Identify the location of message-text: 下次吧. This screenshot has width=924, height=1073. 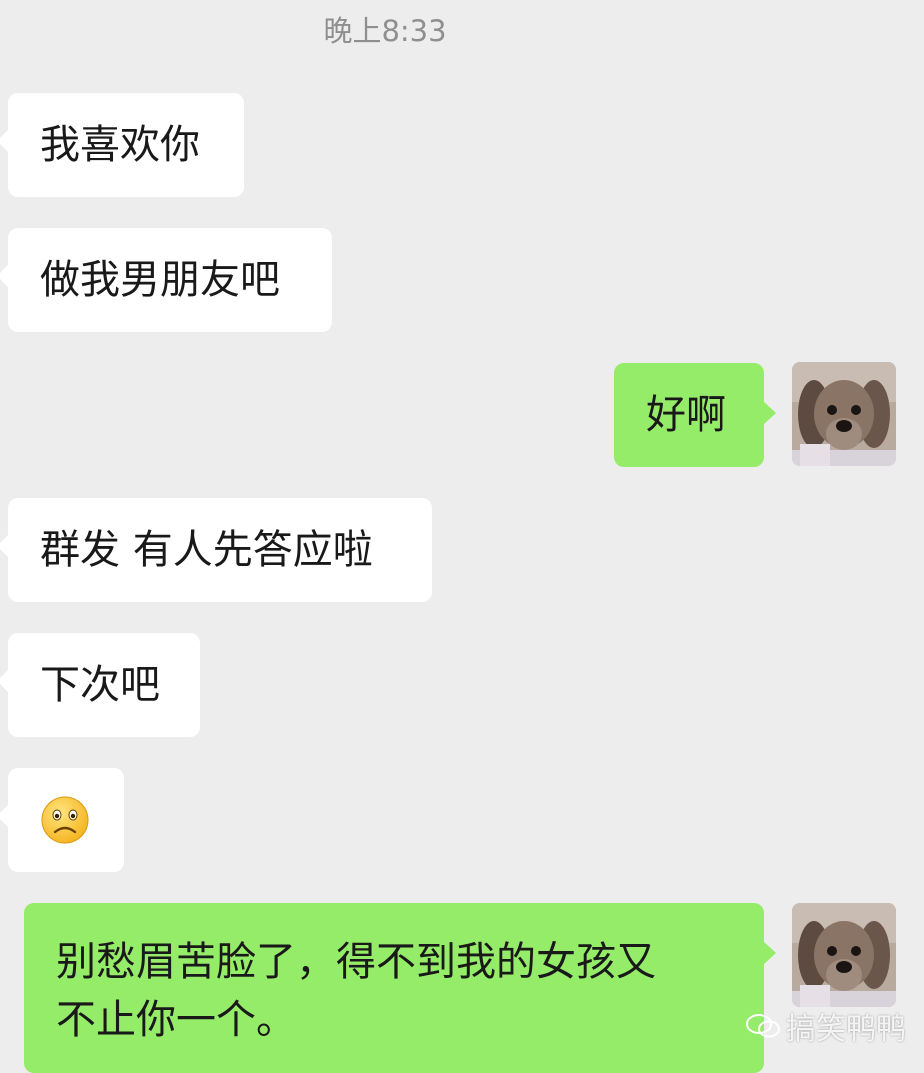
(100, 685).